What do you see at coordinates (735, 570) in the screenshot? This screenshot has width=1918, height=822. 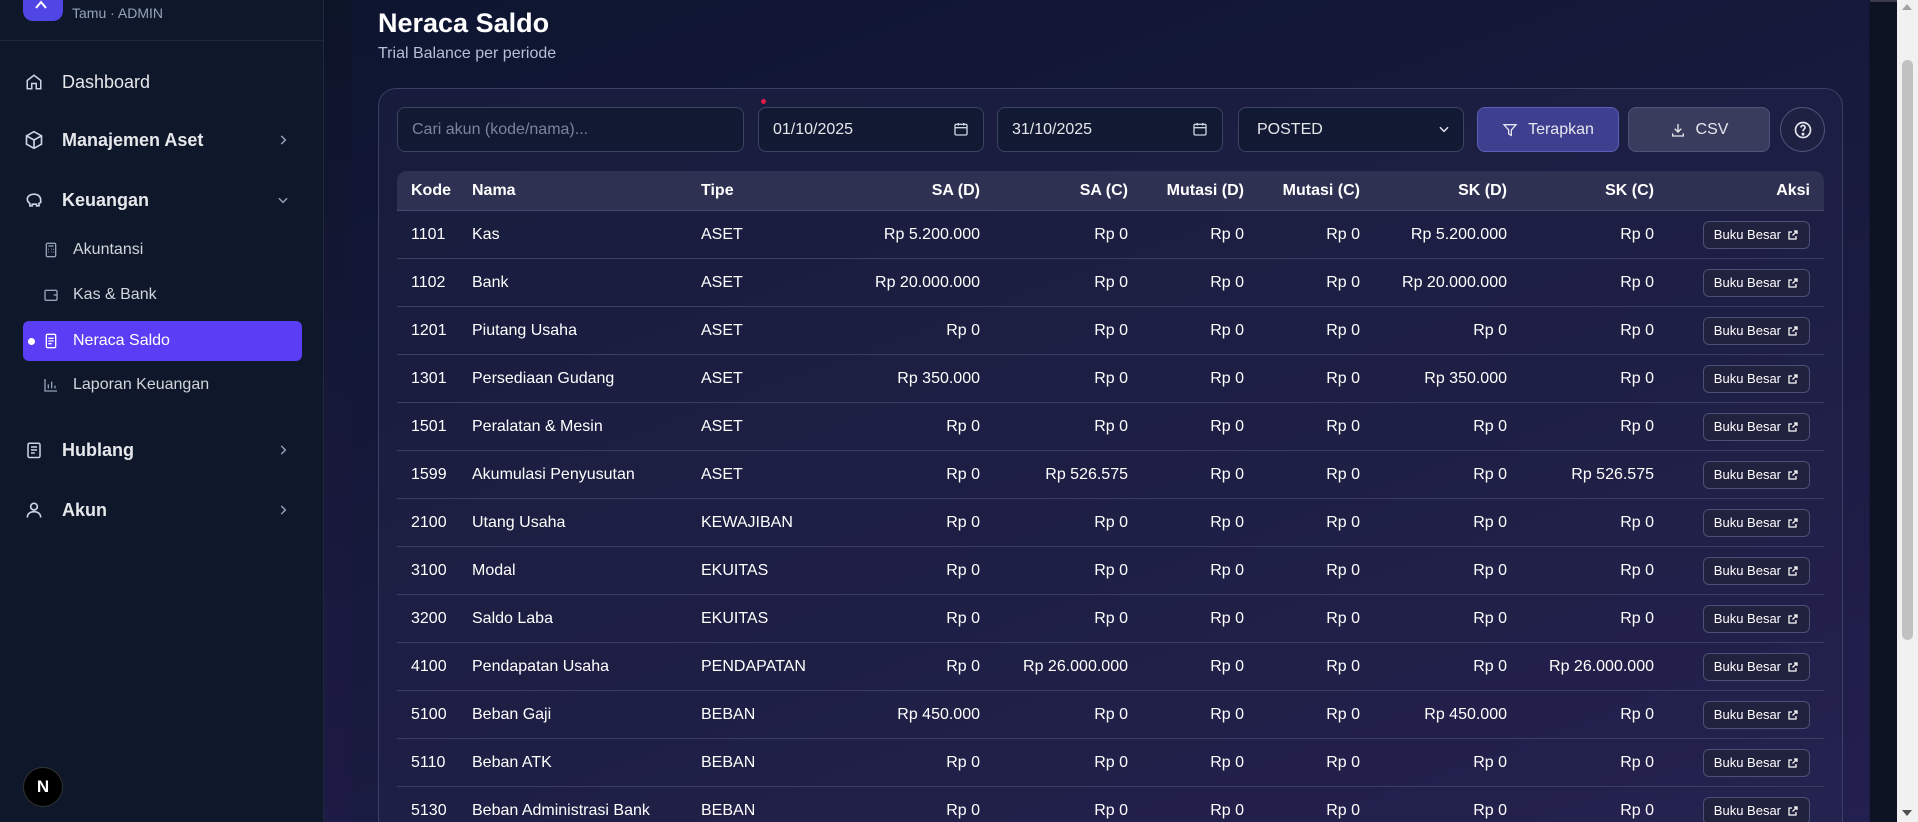 I see `cell-tipe: EKUITAS` at bounding box center [735, 570].